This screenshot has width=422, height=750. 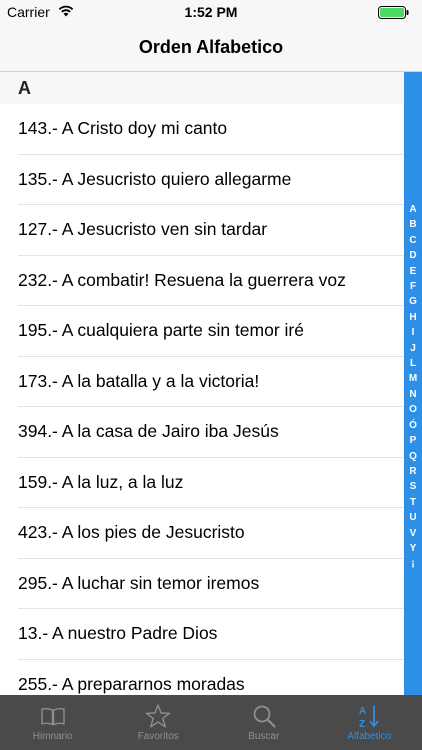 I want to click on svg-text: A, so click(x=362, y=711).